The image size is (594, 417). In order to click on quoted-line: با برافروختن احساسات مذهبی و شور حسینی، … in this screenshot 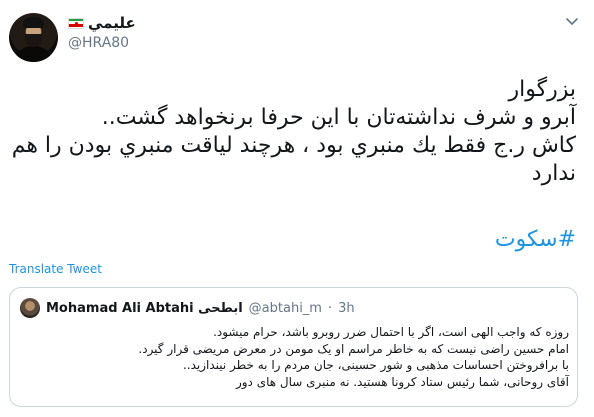, I will do `click(375, 365)`.